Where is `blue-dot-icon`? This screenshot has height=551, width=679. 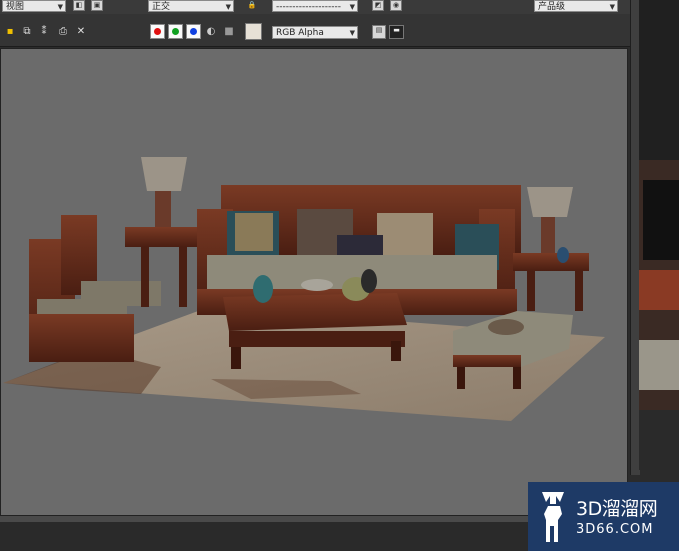 blue-dot-icon is located at coordinates (193, 31).